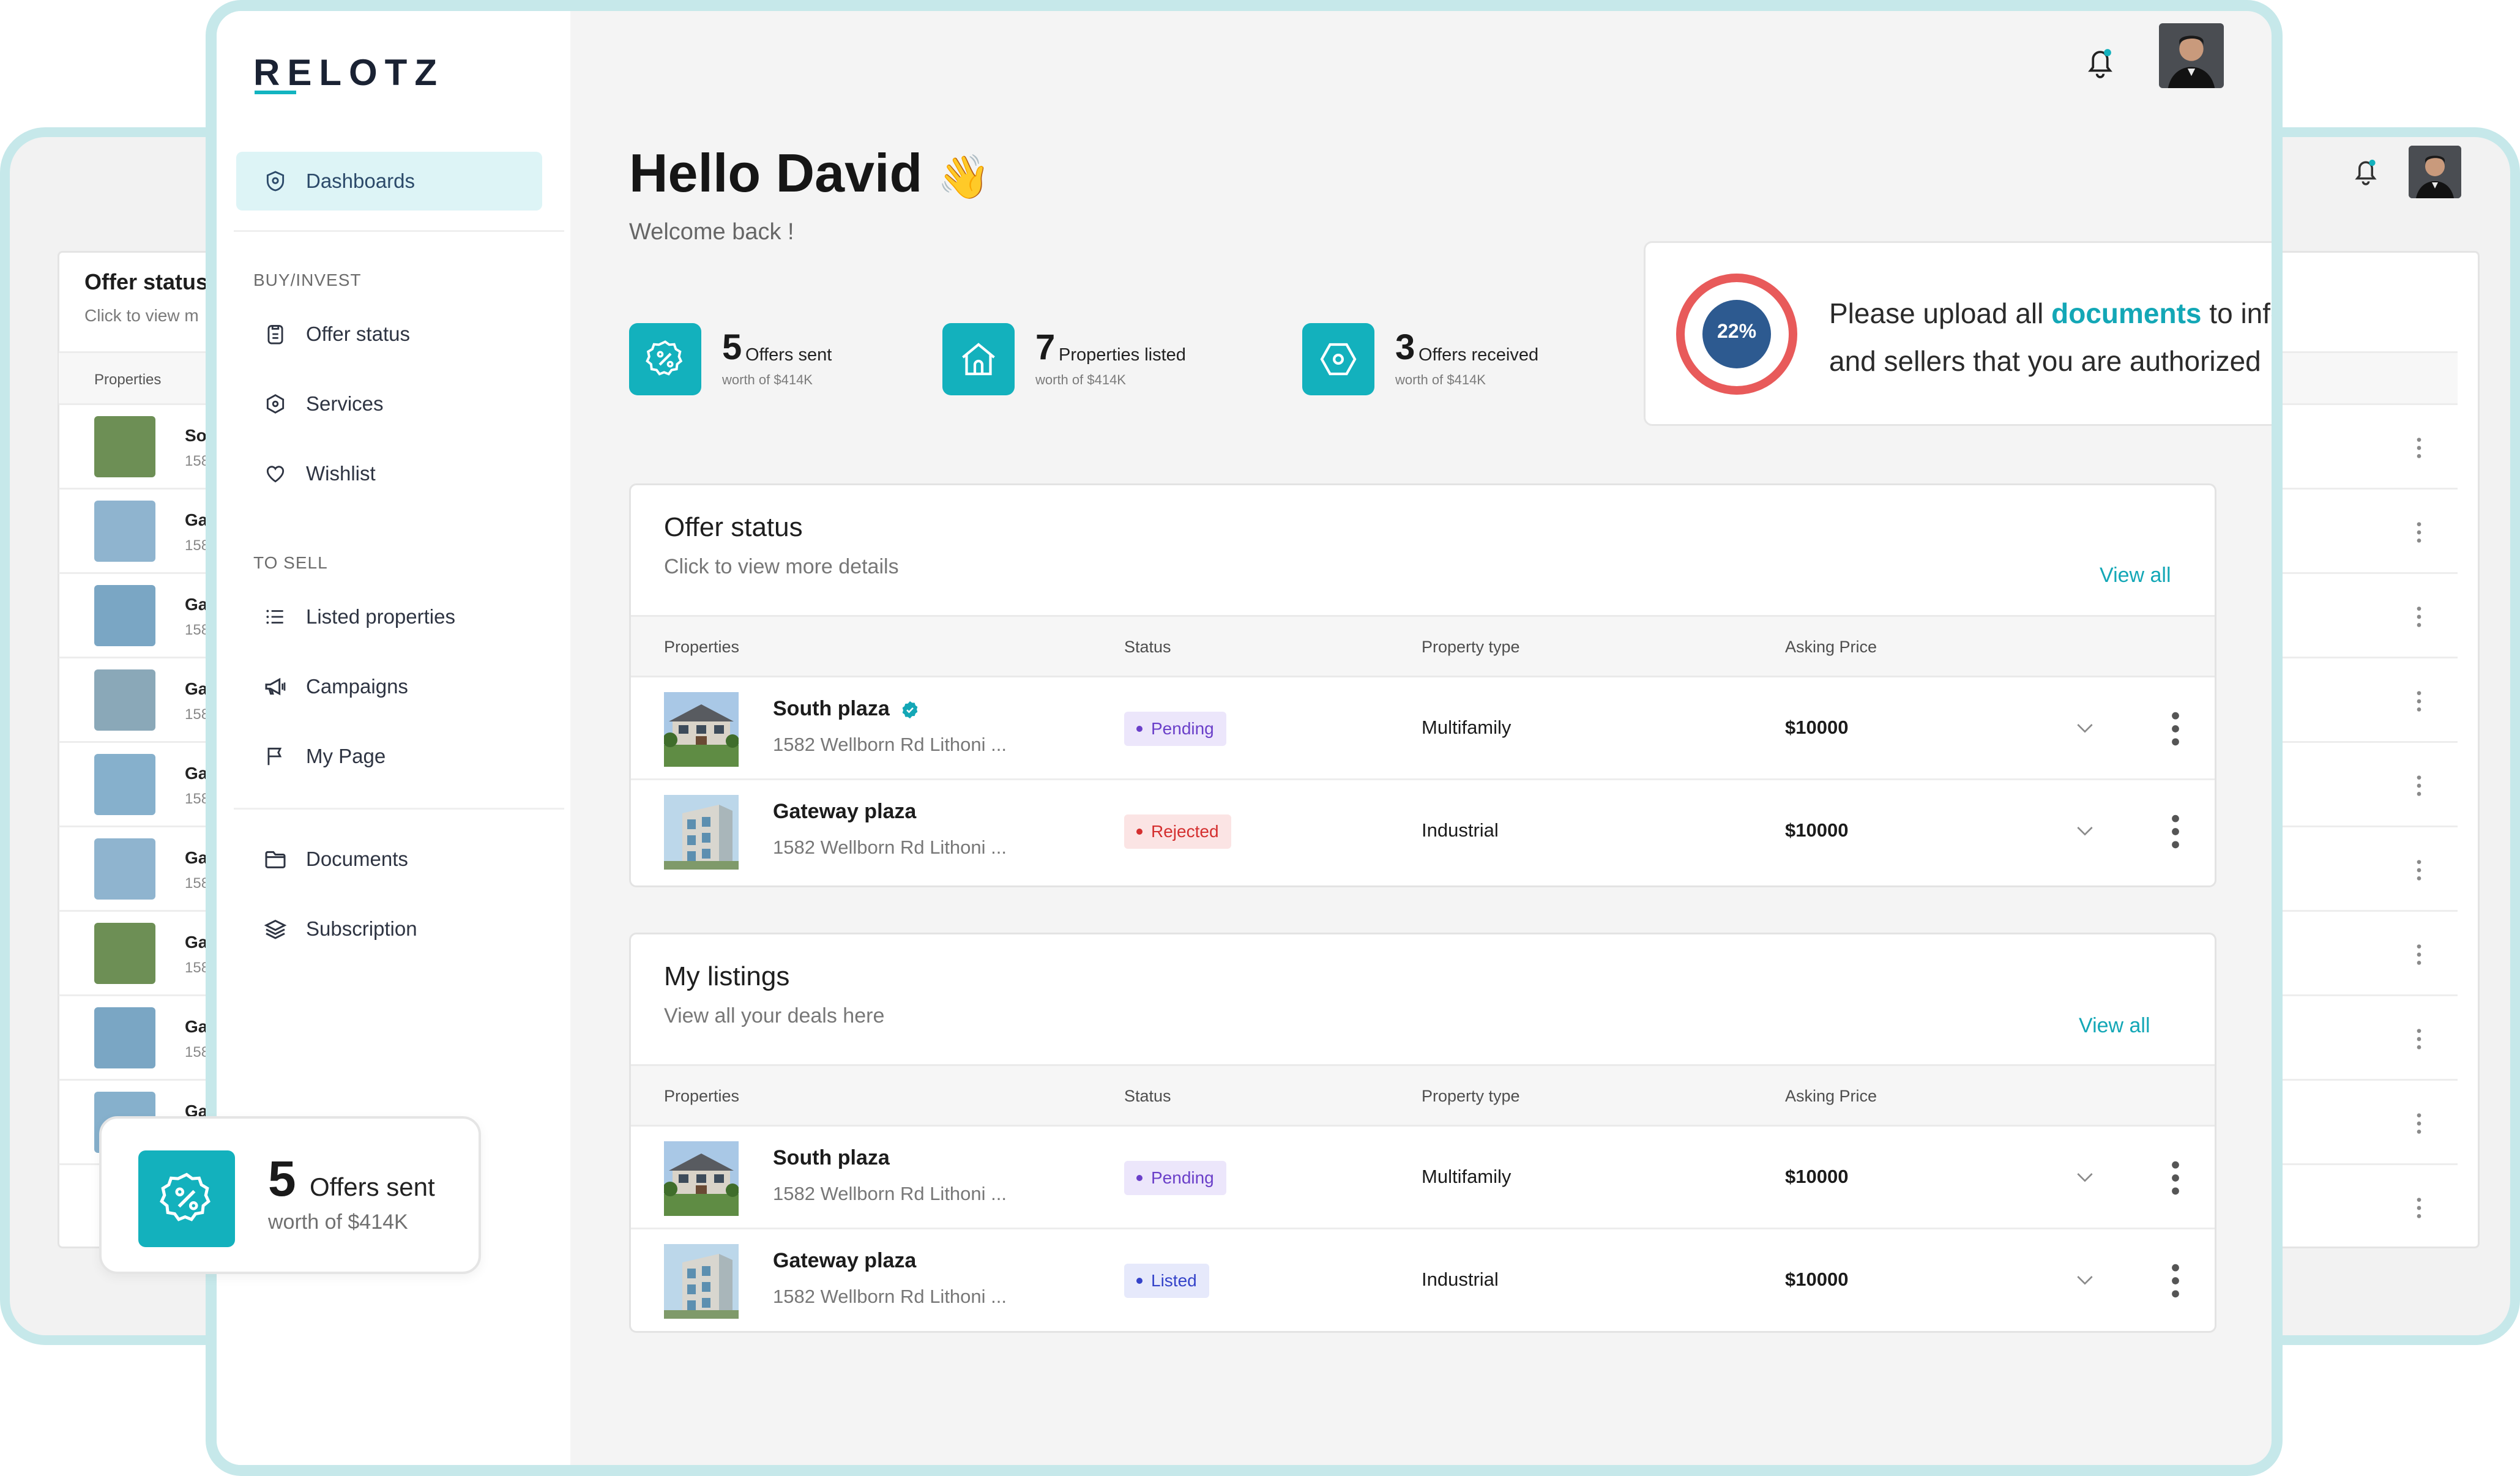 The height and width of the screenshot is (1476, 2520). What do you see at coordinates (776, 173) in the screenshot?
I see `greeting-text: Hello David` at bounding box center [776, 173].